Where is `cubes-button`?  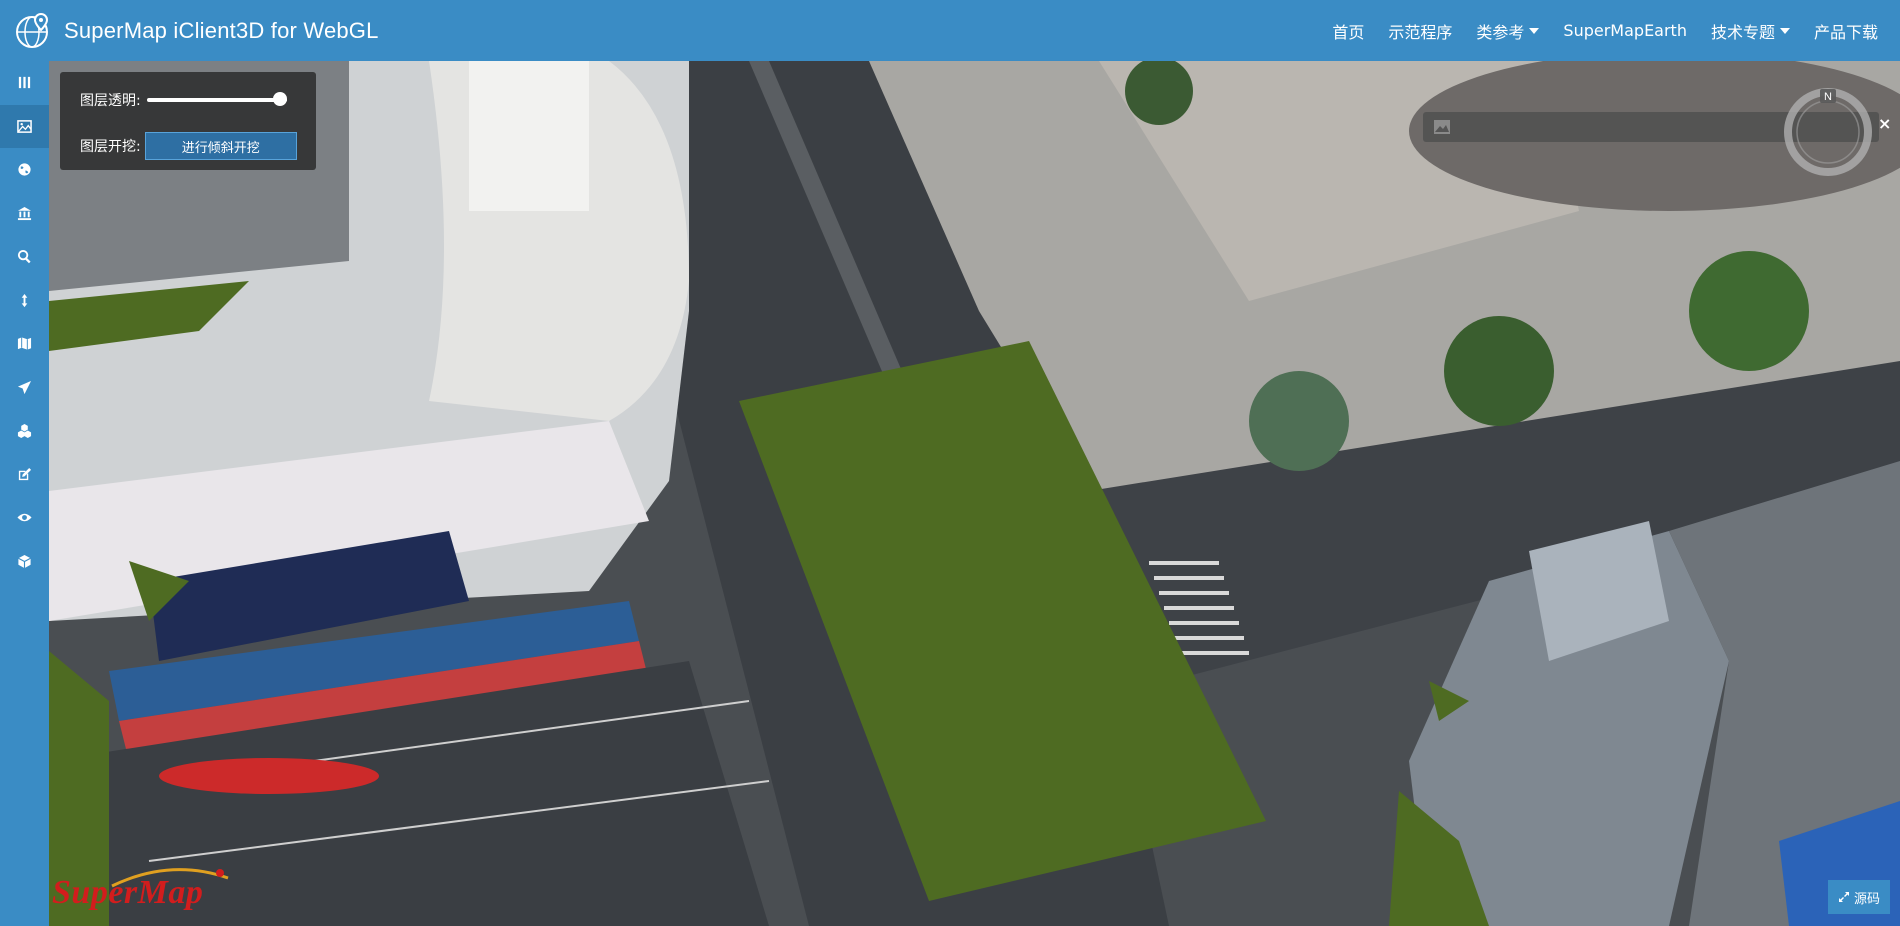 cubes-button is located at coordinates (24, 431).